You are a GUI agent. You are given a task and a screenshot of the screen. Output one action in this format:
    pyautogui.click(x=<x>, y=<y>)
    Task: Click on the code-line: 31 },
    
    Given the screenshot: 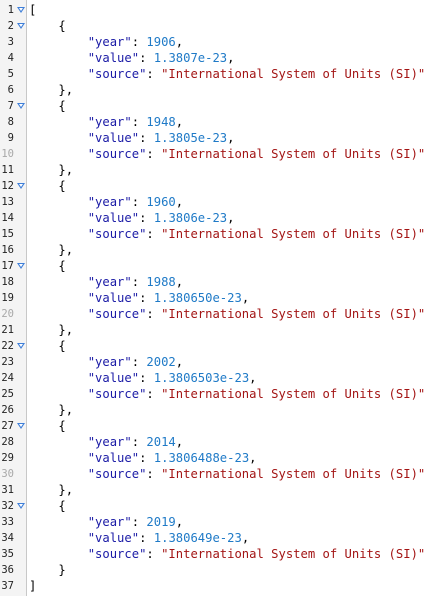 What is the action you would take?
    pyautogui.click(x=214, y=490)
    